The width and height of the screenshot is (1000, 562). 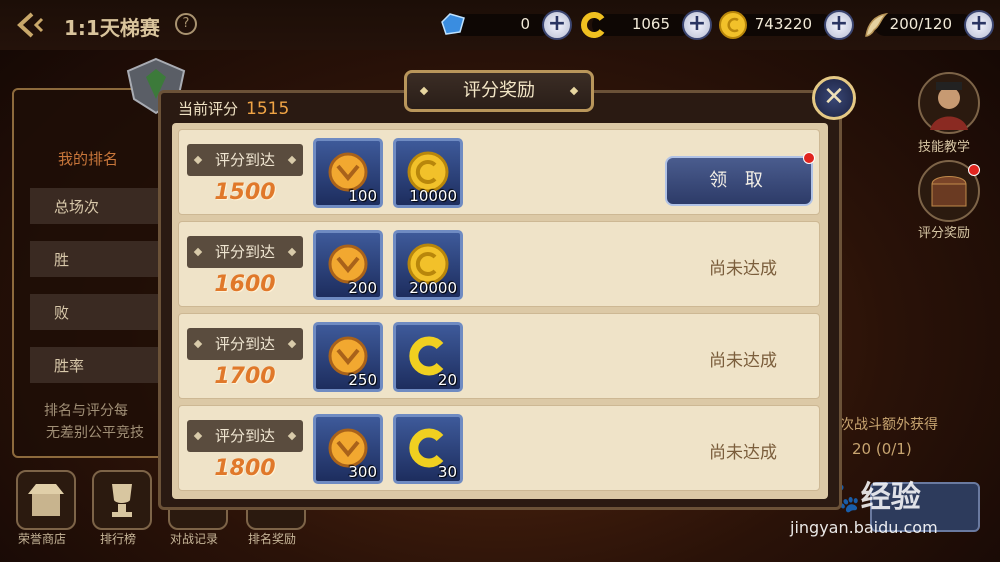 I want to click on honor-shop-label: 荣誉商店, so click(x=42, y=539).